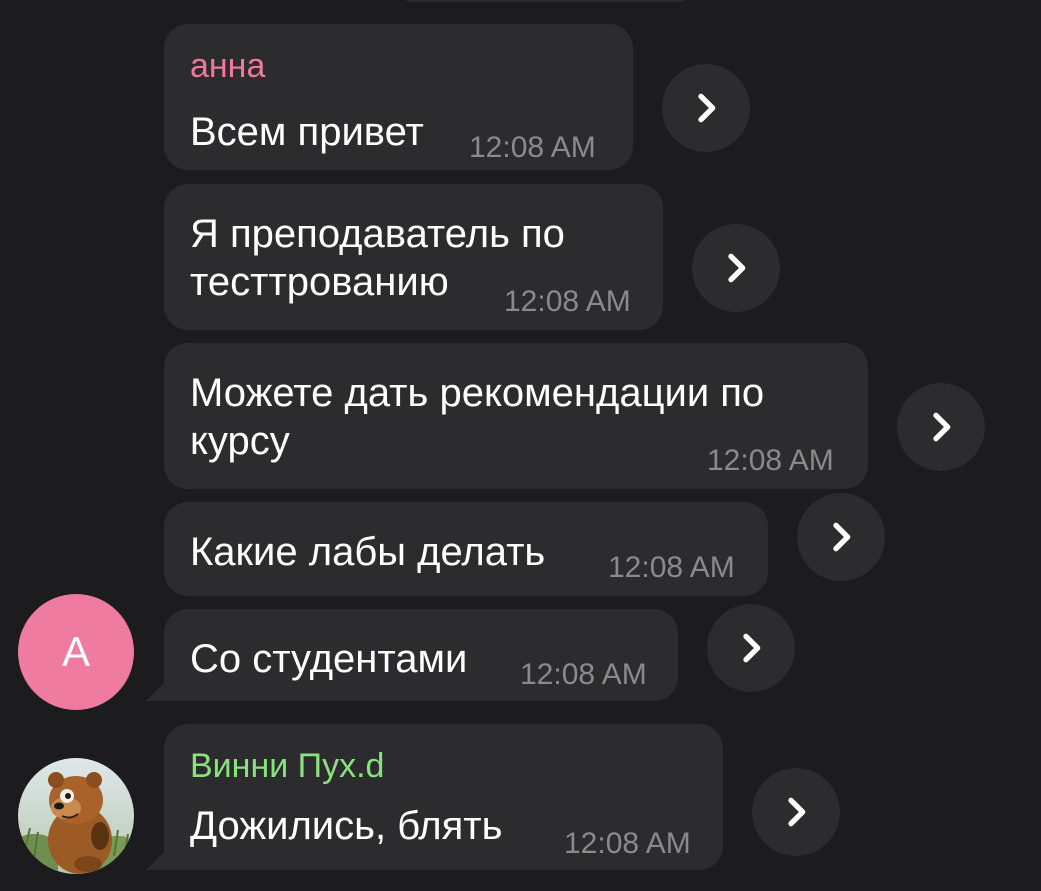 This screenshot has height=891, width=1041. Describe the element at coordinates (287, 766) in the screenshot. I see `sender-name: Винни Пух.d` at that location.